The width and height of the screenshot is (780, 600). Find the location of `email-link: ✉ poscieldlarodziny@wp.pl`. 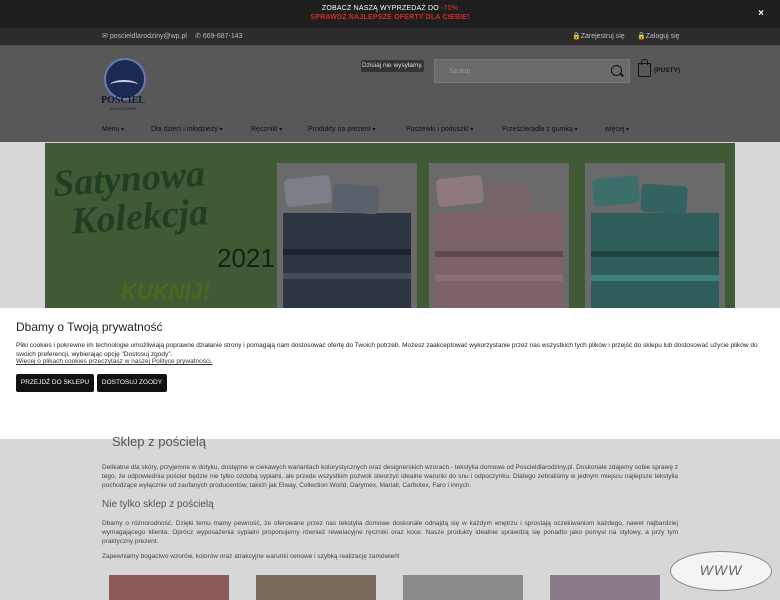

email-link: ✉ poscieldlarodziny@wp.pl is located at coordinates (144, 36).